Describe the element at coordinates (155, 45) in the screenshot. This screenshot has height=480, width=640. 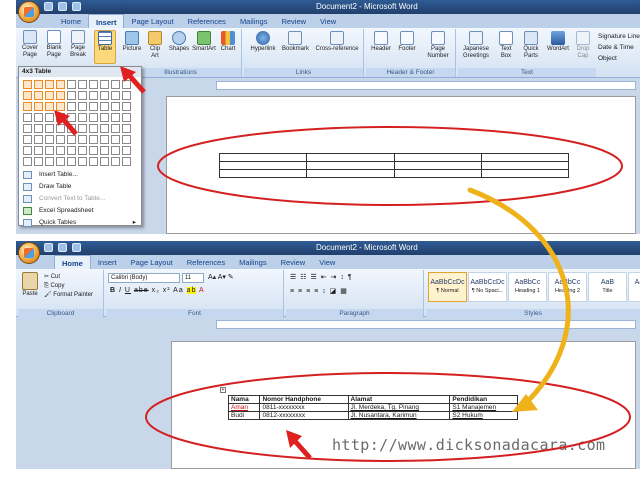
I see `clip-art-button: Clip Art` at that location.